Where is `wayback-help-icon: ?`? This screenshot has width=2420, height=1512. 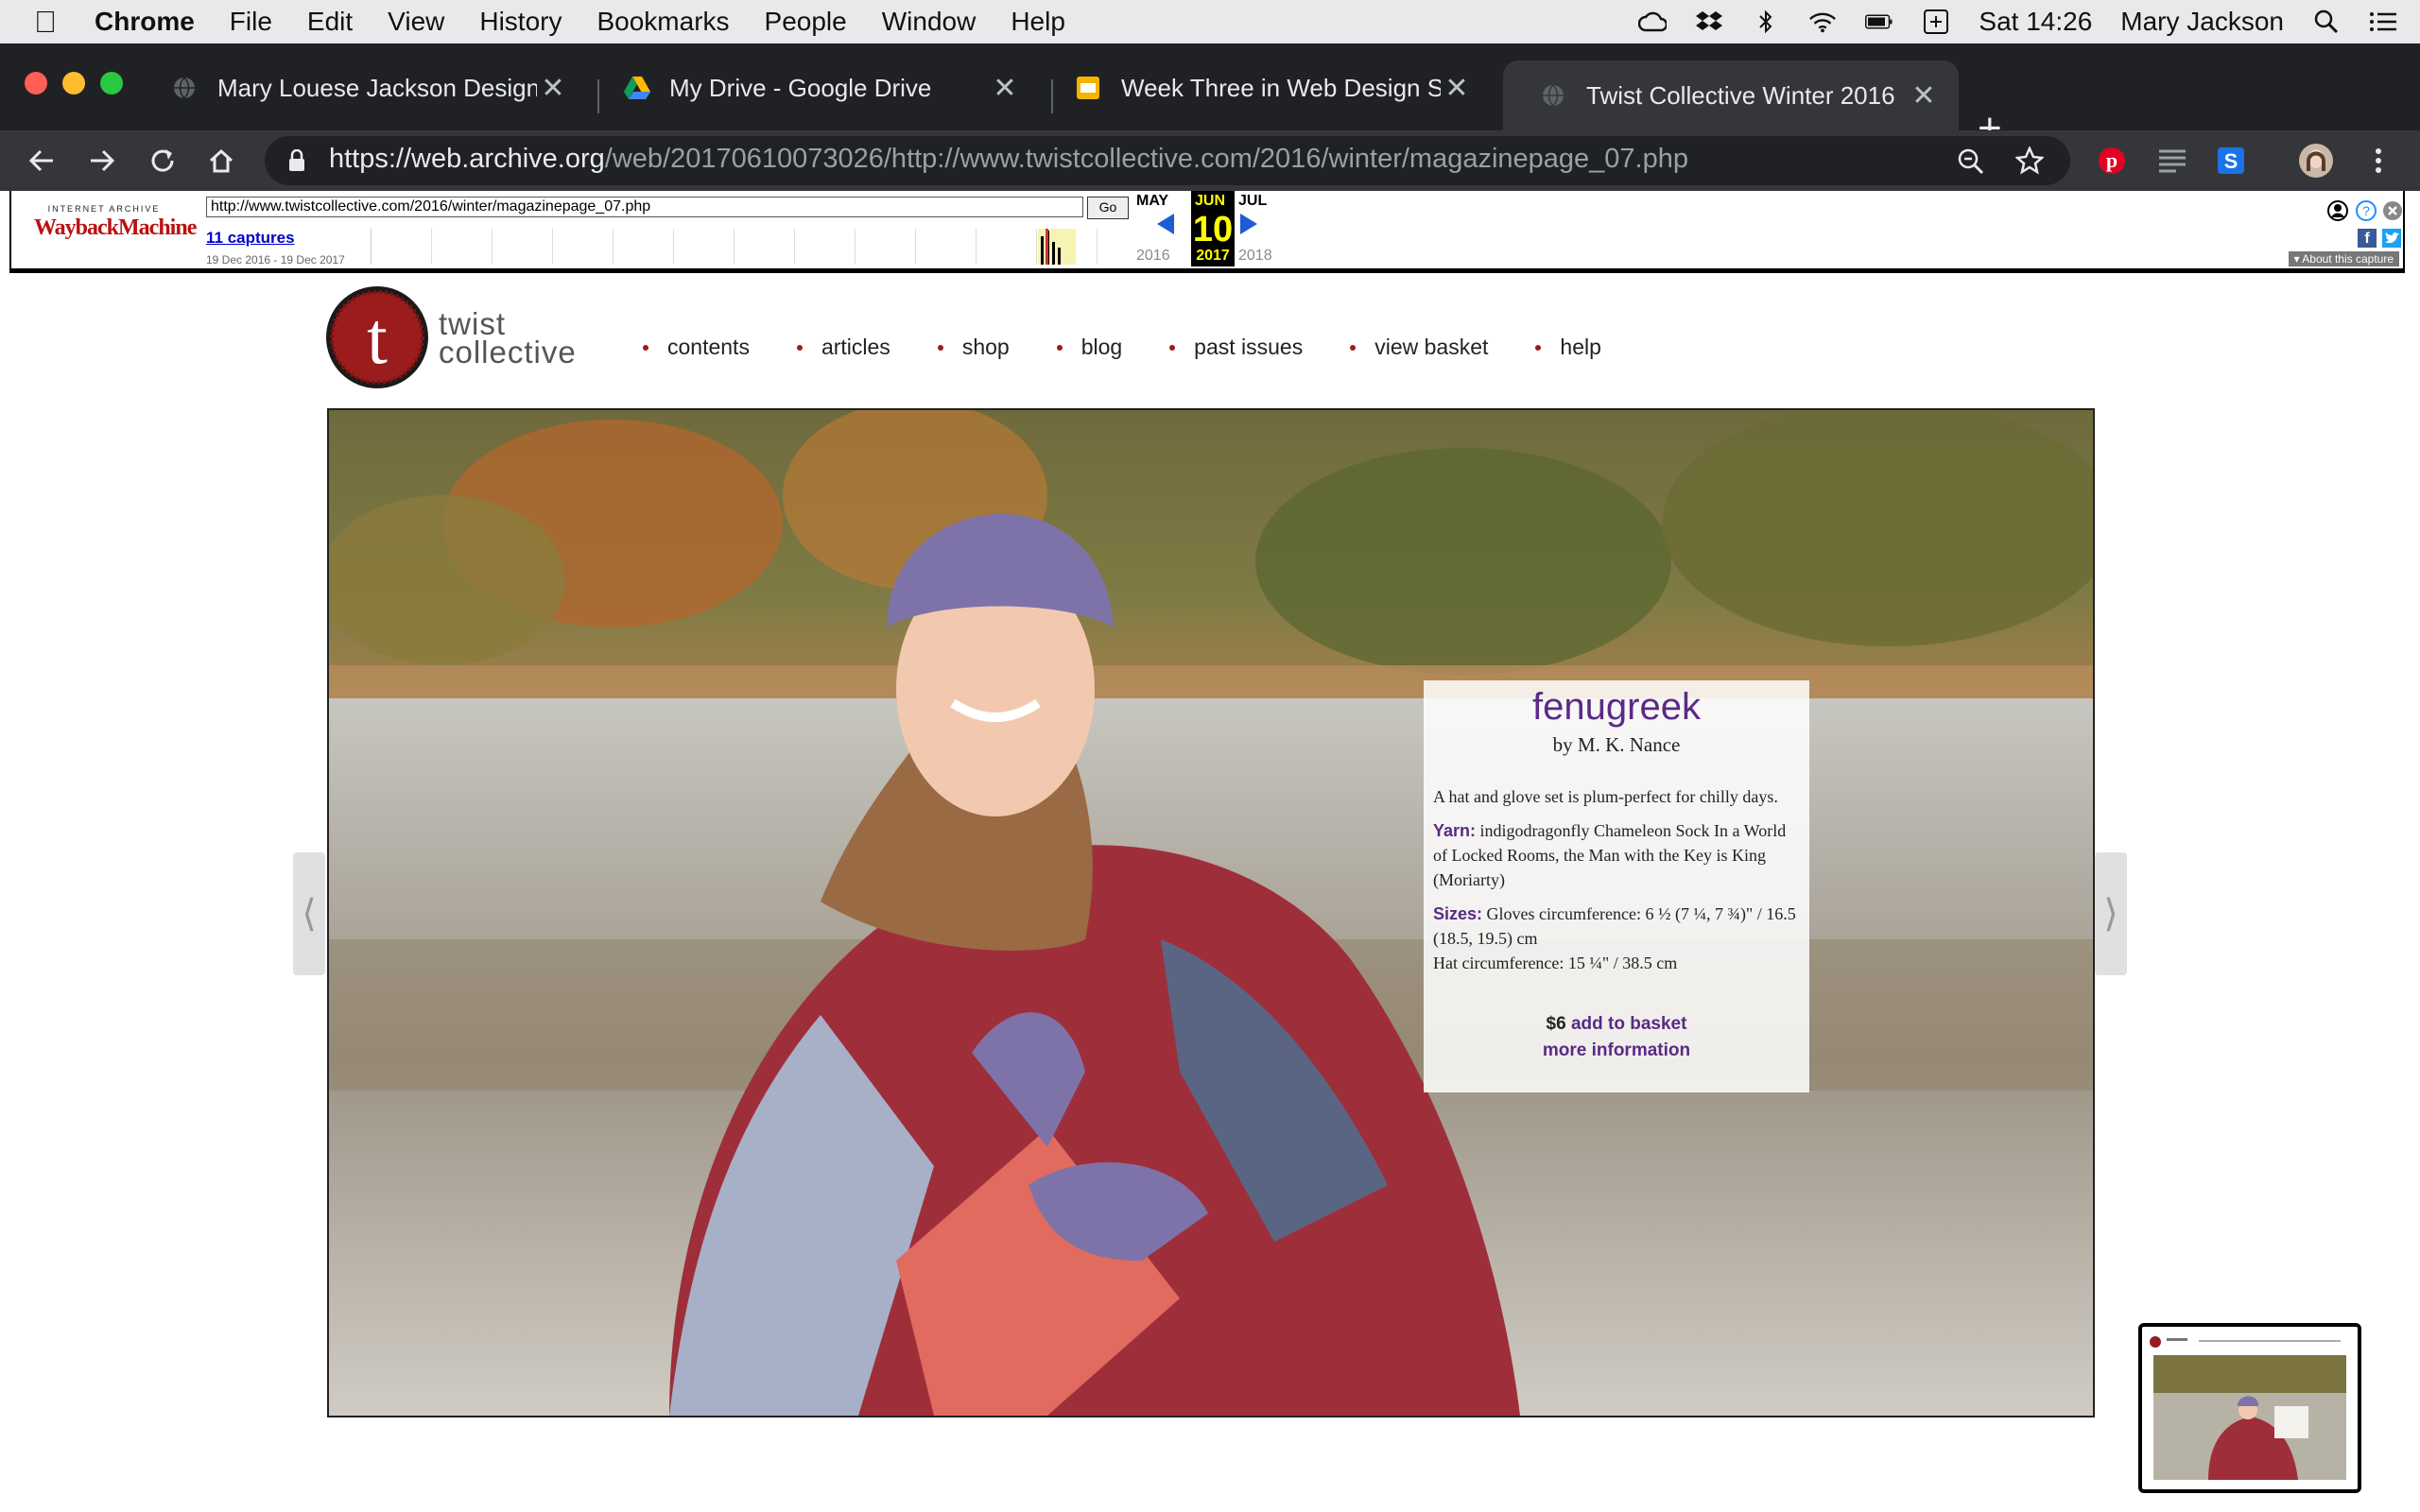
wayback-help-icon: ? is located at coordinates (2366, 213).